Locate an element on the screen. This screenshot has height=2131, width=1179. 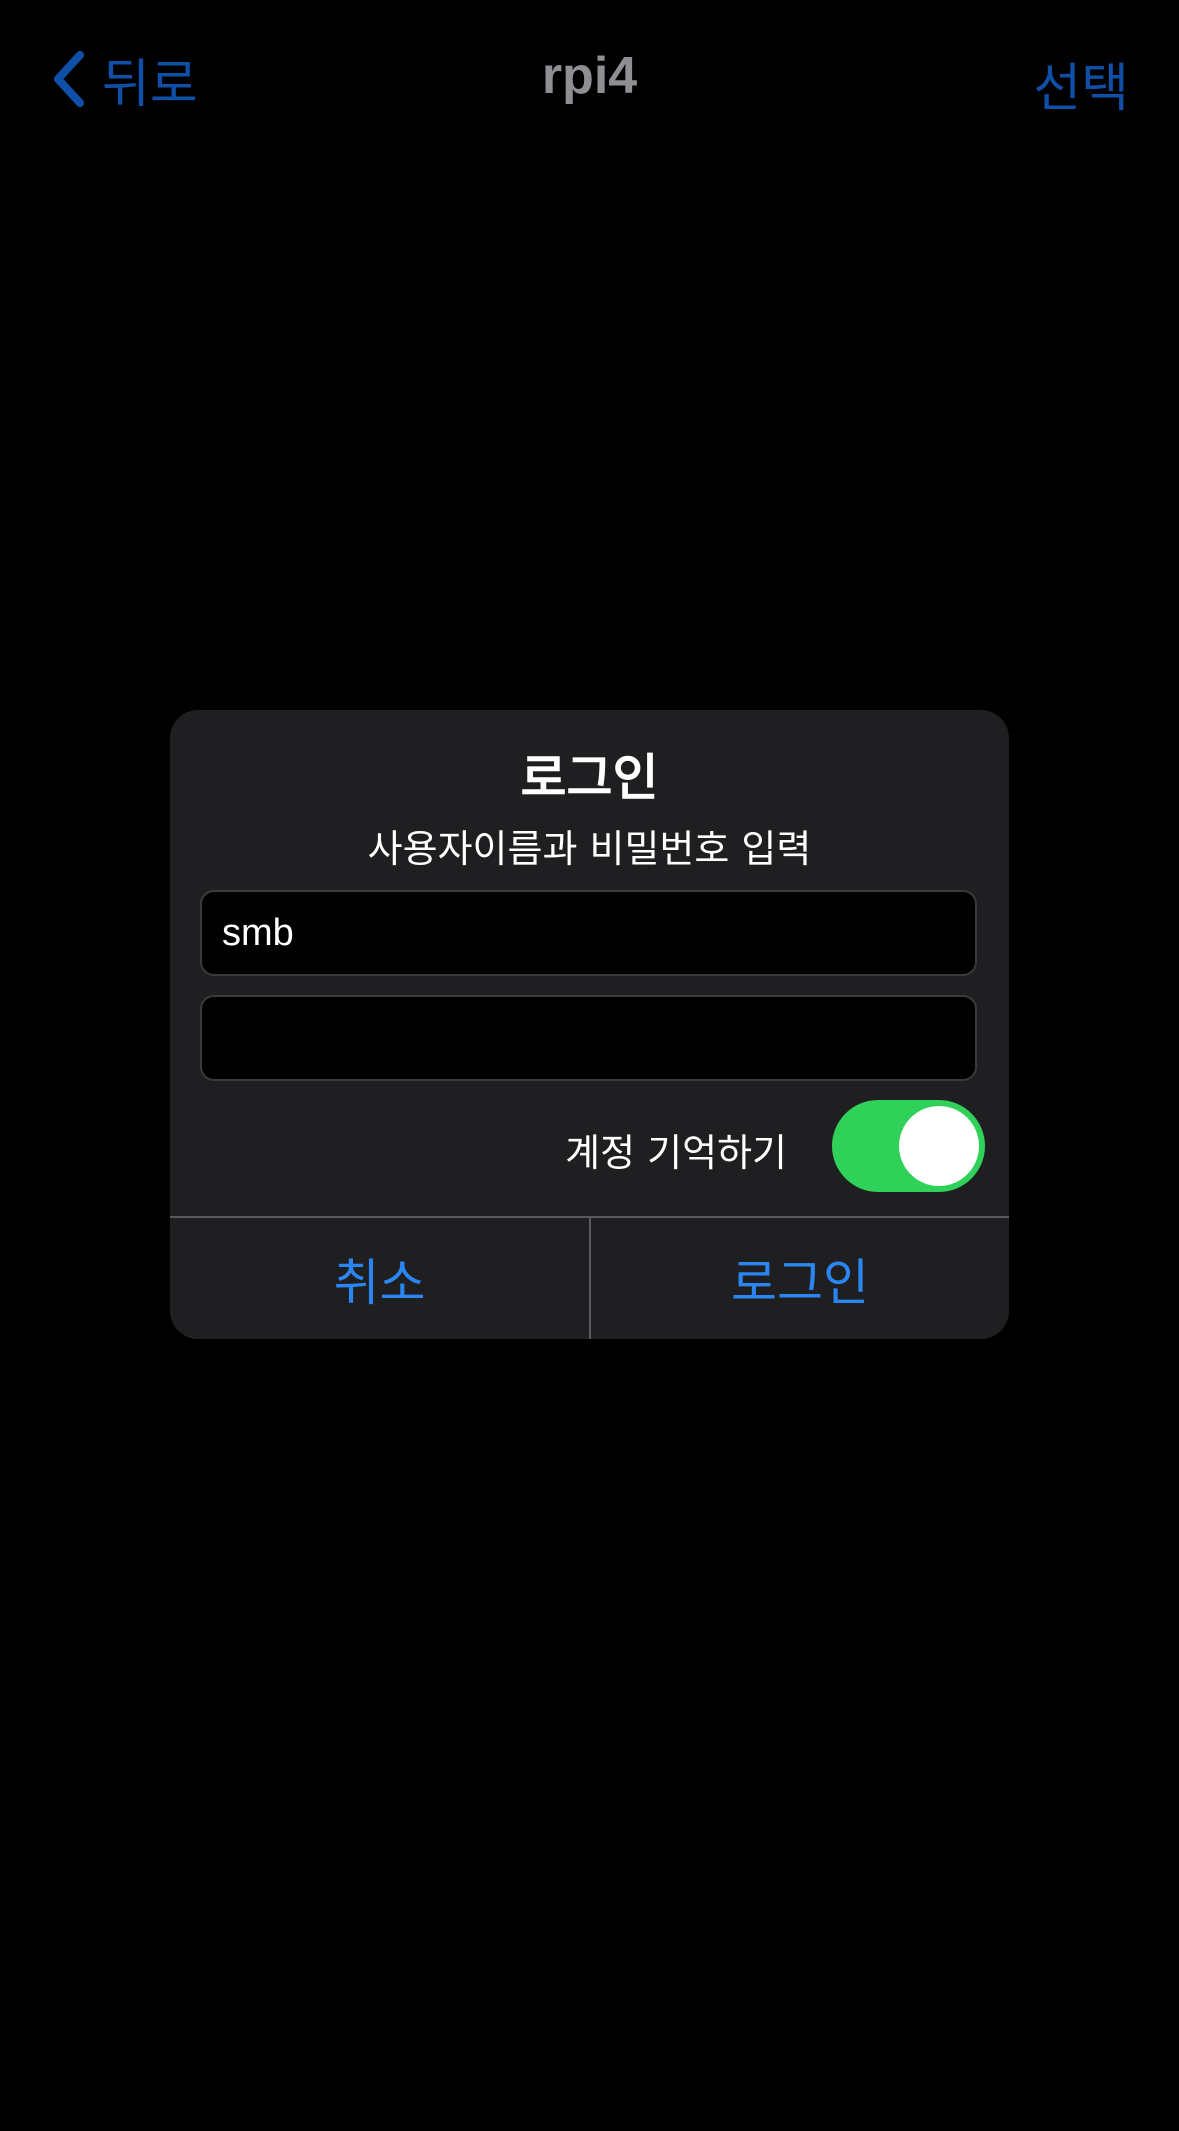
cancel-button: 취소 is located at coordinates (379, 1278).